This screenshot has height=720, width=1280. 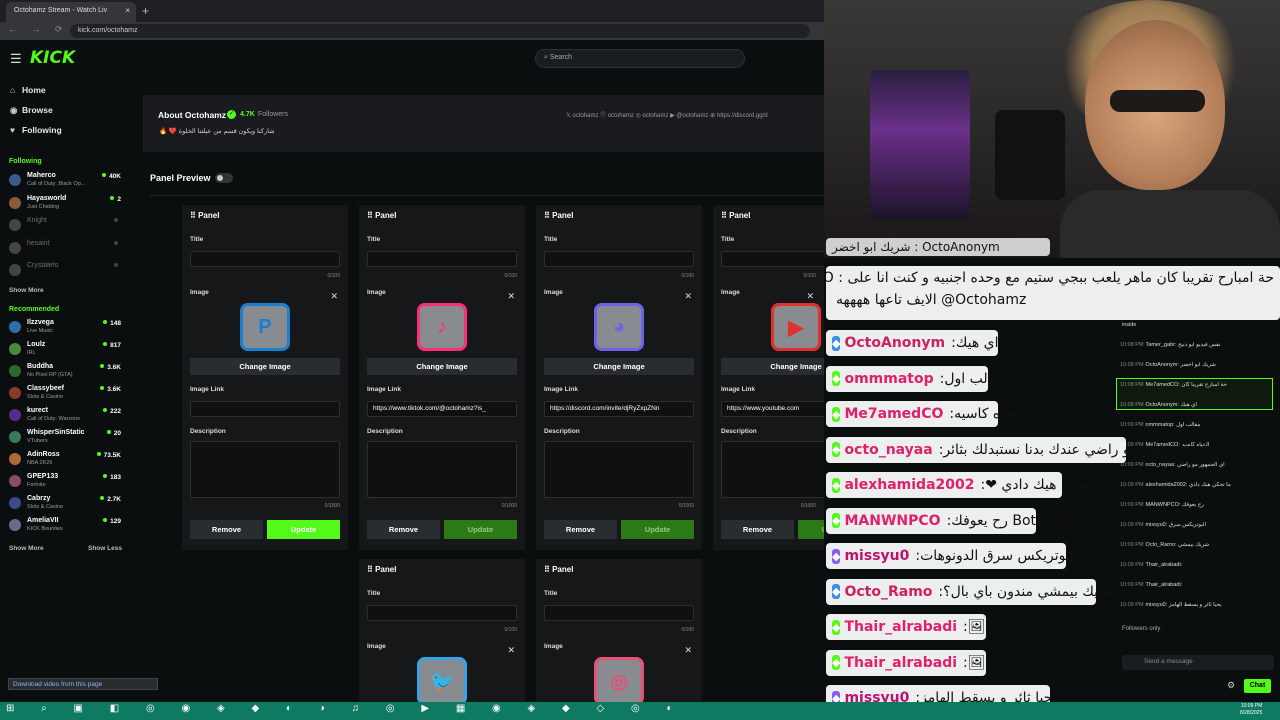 What do you see at coordinates (1197, 405) in the screenshot?
I see `chat-line: 10:08 PM OctoAnonym: اي هيك` at bounding box center [1197, 405].